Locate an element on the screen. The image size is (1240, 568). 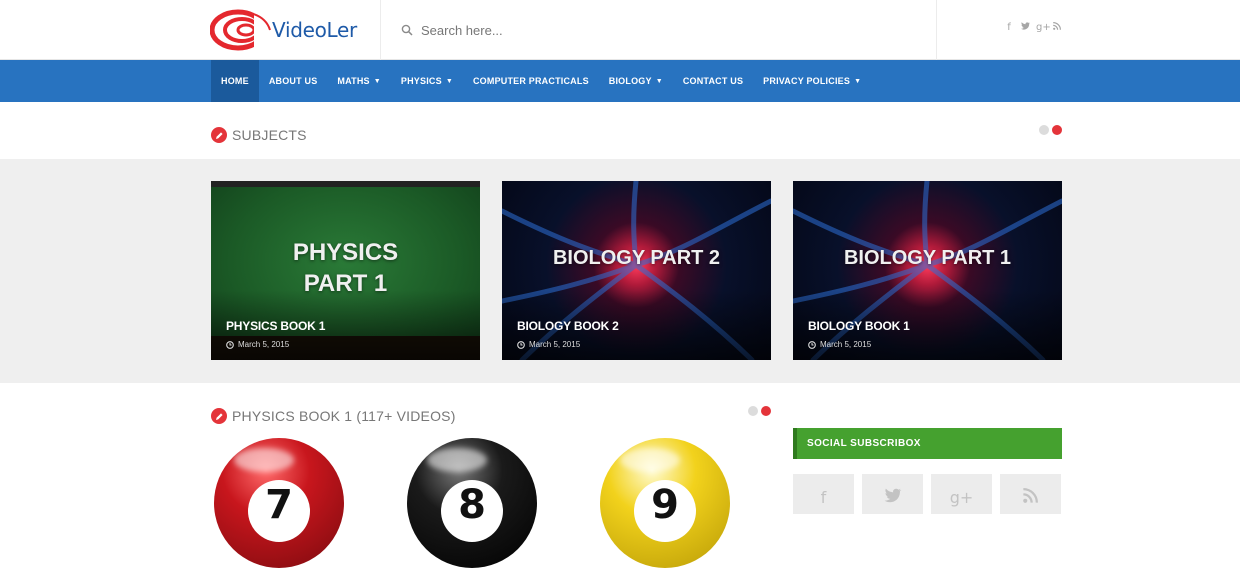
logo-swoosh-icon is located at coordinates (243, 30).